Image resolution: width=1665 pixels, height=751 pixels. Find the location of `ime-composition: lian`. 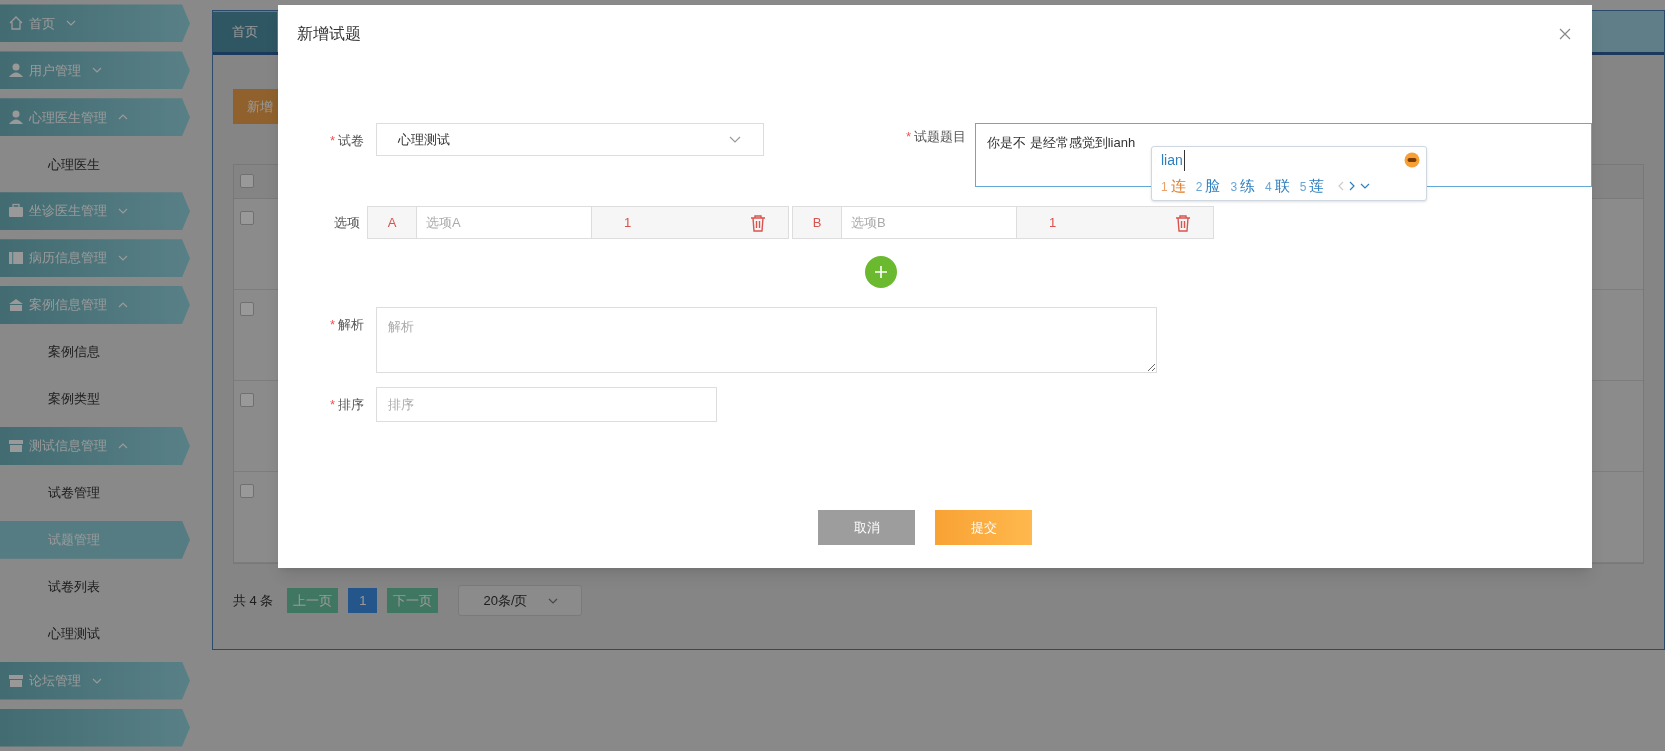

ime-composition: lian is located at coordinates (1173, 160).